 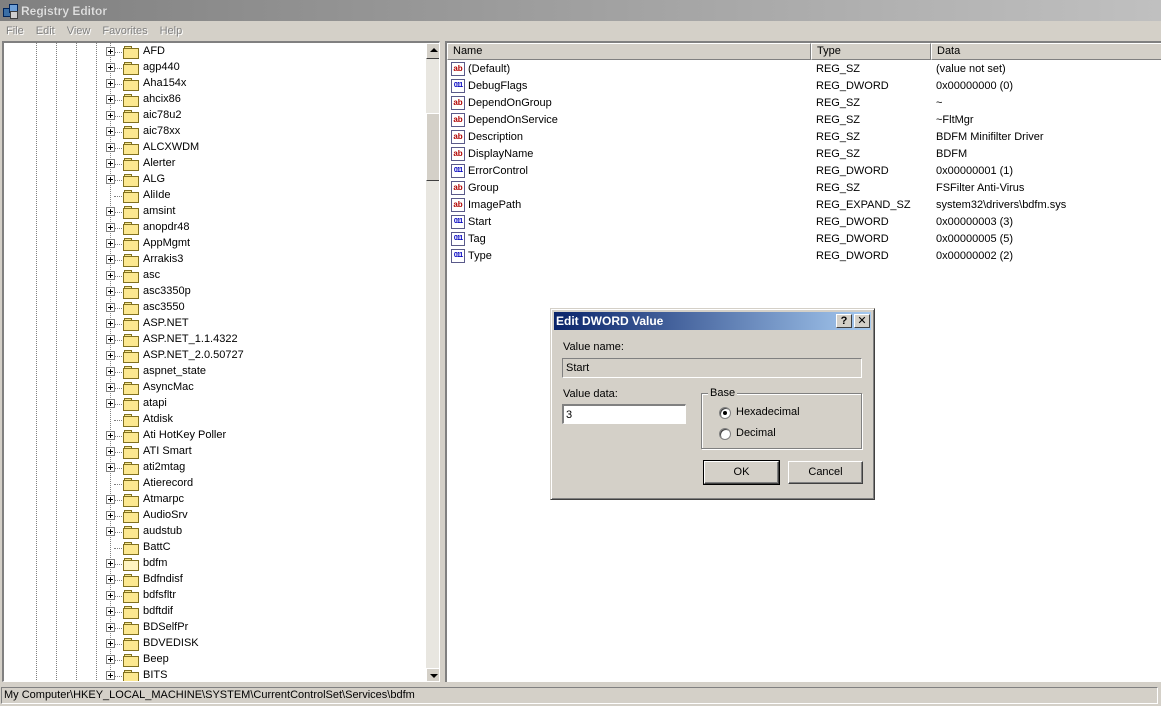 What do you see at coordinates (213, 196) in the screenshot?
I see `tree-item: AliIde` at bounding box center [213, 196].